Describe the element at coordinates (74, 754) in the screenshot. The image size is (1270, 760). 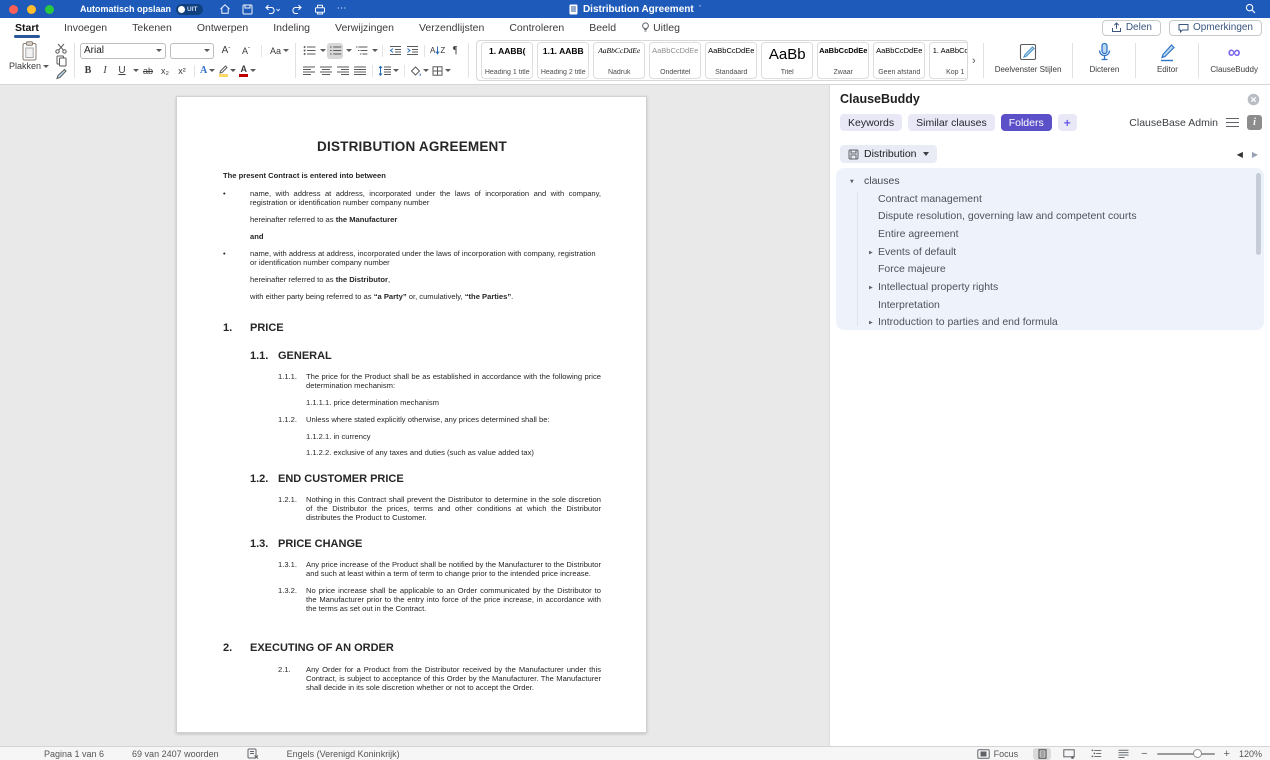
I see `page-count: Pagina 1 van 6` at that location.